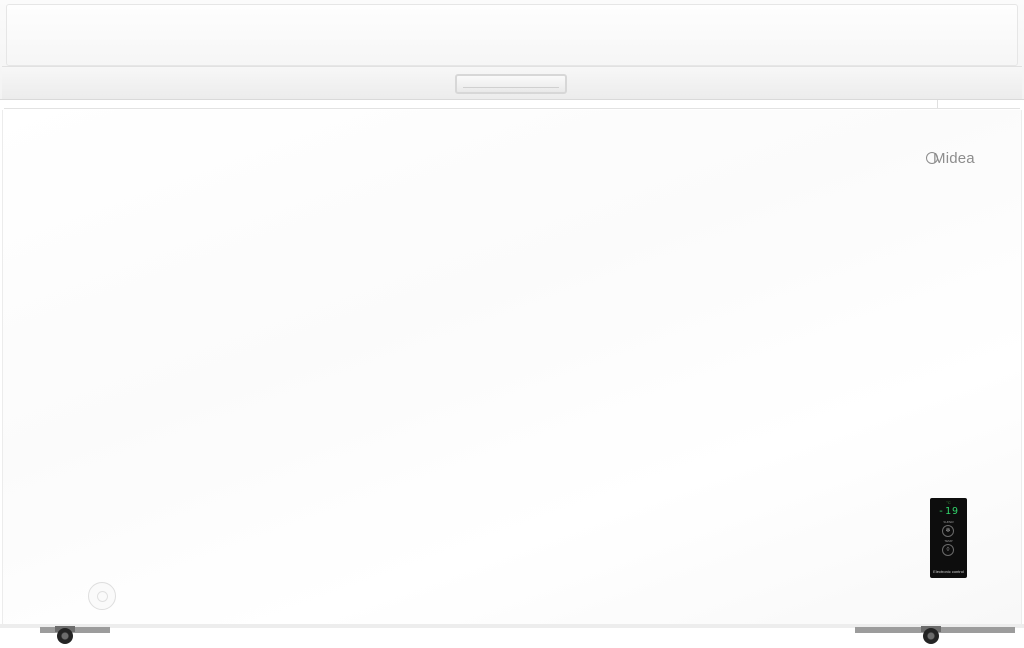 The image size is (1024, 648). I want to click on super-freeze-button: ❄, so click(948, 531).